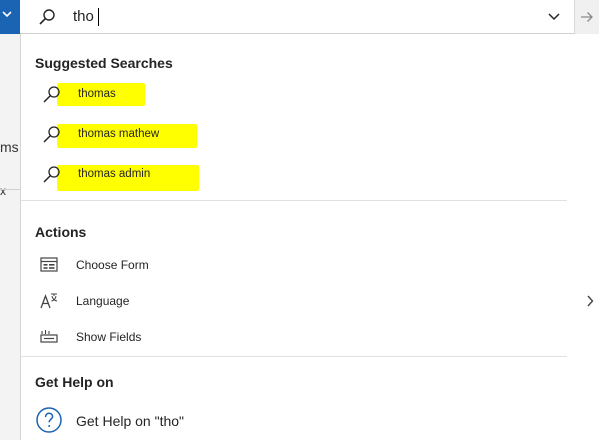 The width and height of the screenshot is (599, 440). What do you see at coordinates (185, 135) in the screenshot?
I see `suggestion-item: thomas mathew` at bounding box center [185, 135].